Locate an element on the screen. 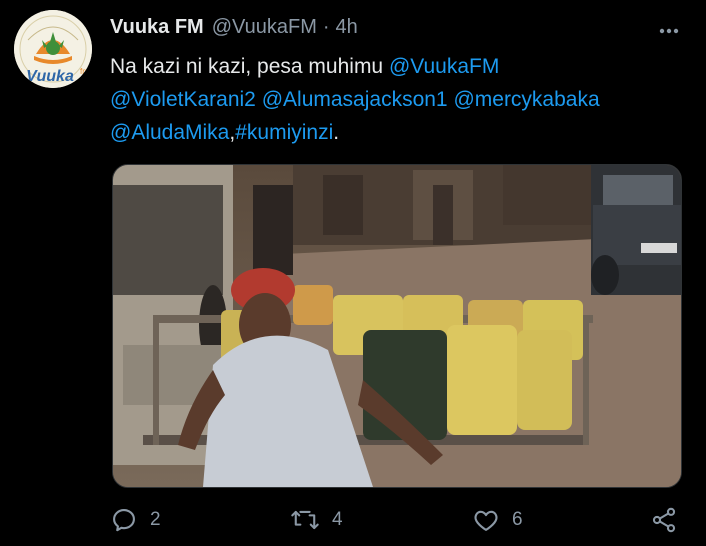  share-button is located at coordinates (670, 520).